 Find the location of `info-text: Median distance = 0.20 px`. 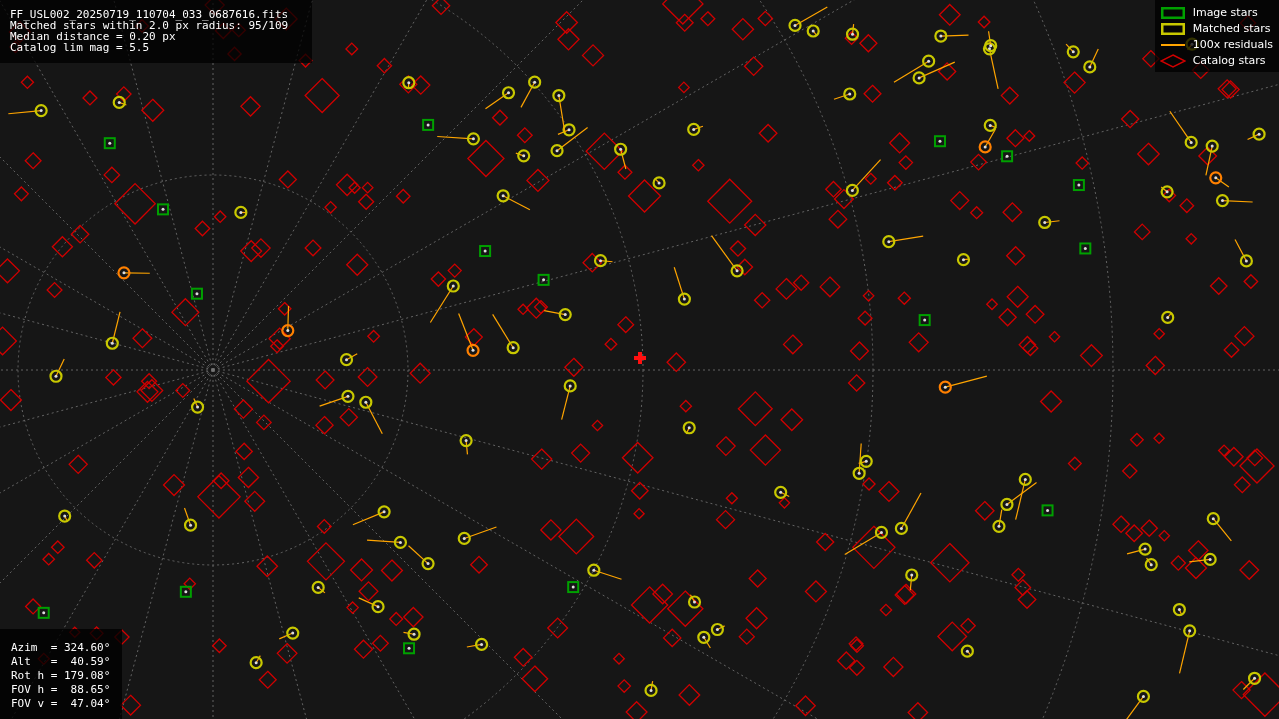

info-text: Median distance = 0.20 px is located at coordinates (93, 36).